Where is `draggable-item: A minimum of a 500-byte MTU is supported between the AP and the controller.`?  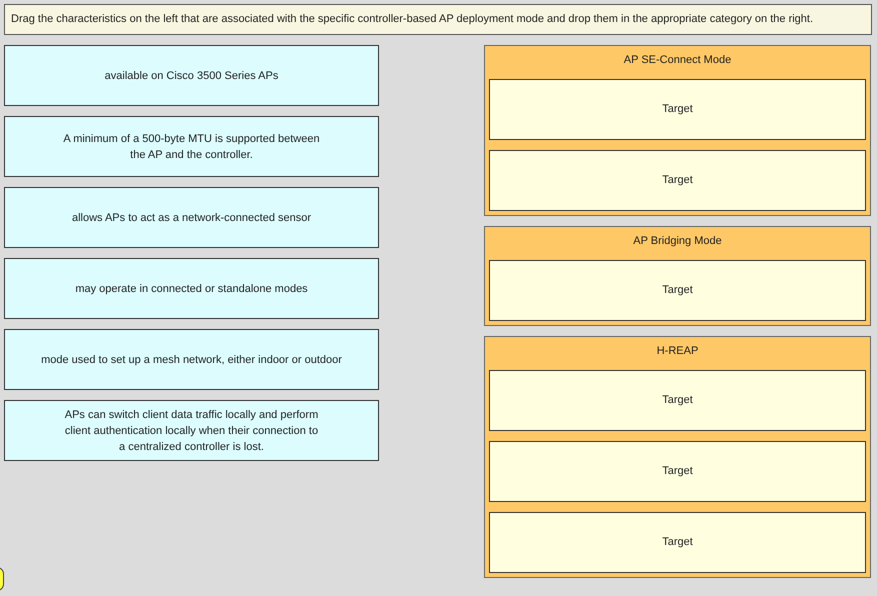
draggable-item: A minimum of a 500-byte MTU is supported between the AP and the controller. is located at coordinates (191, 146).